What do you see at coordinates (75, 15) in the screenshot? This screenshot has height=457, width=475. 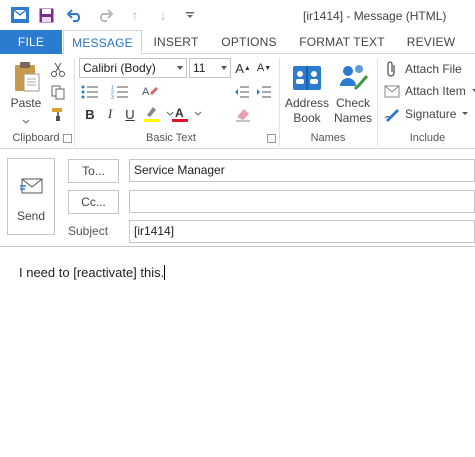 I see `undo-icon` at bounding box center [75, 15].